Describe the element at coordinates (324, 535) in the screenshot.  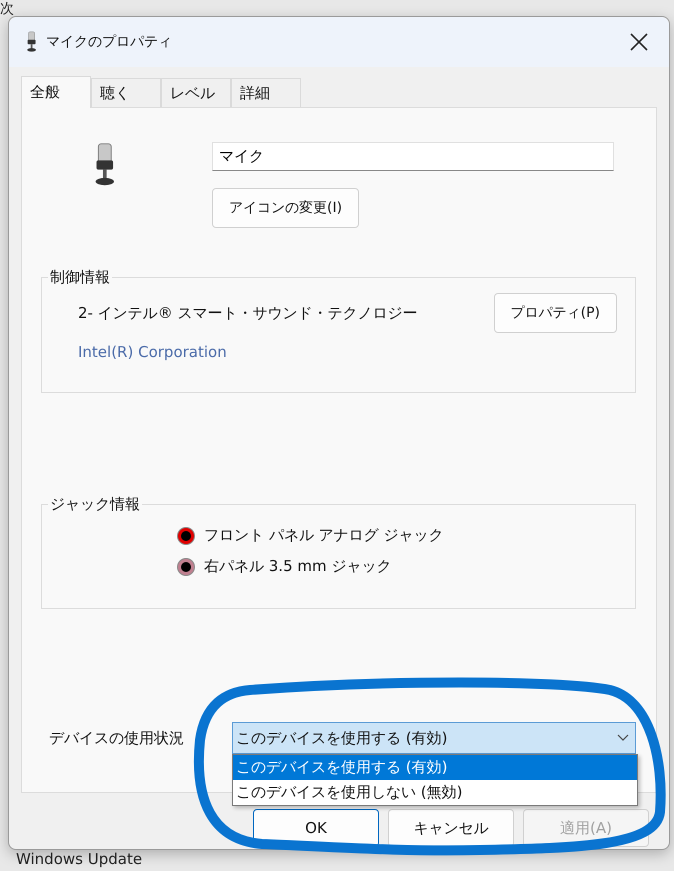
I see `jack-label: フロント パネル アナログ ジャック` at that location.